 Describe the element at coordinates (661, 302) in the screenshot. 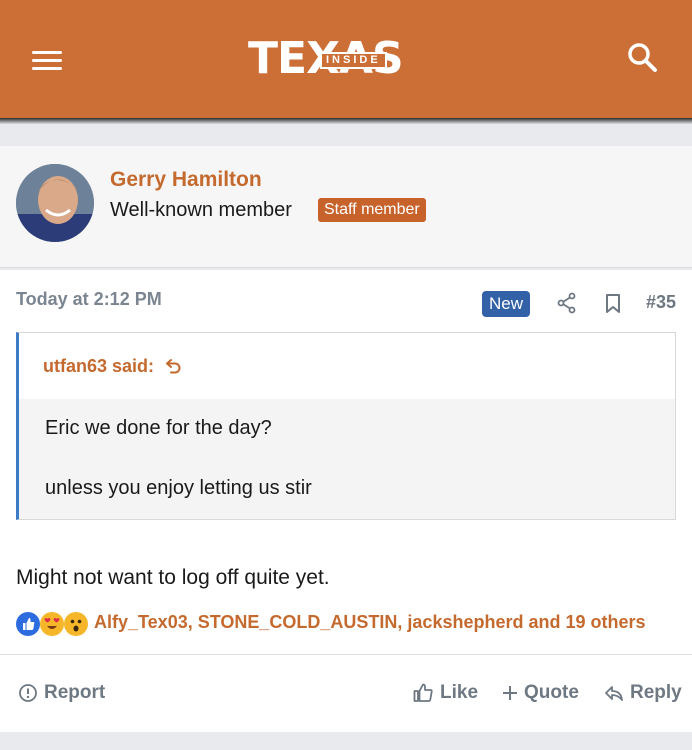

I see `post-number: #35` at that location.